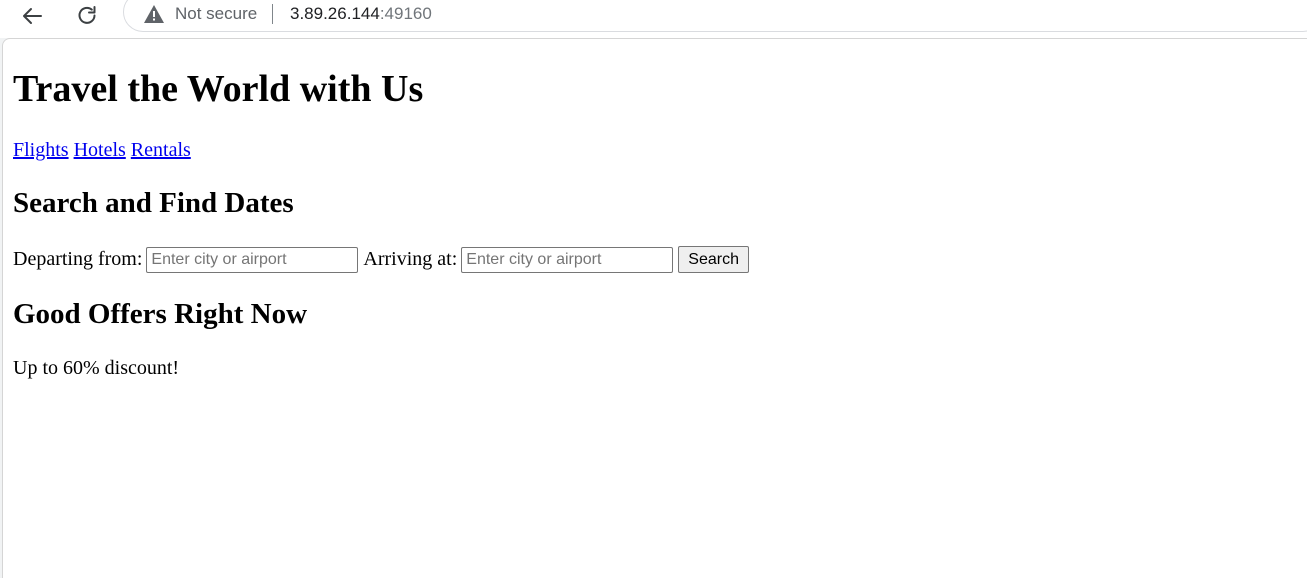 This screenshot has width=1307, height=578. Describe the element at coordinates (161, 150) in the screenshot. I see `link-rentals: Rentals` at that location.